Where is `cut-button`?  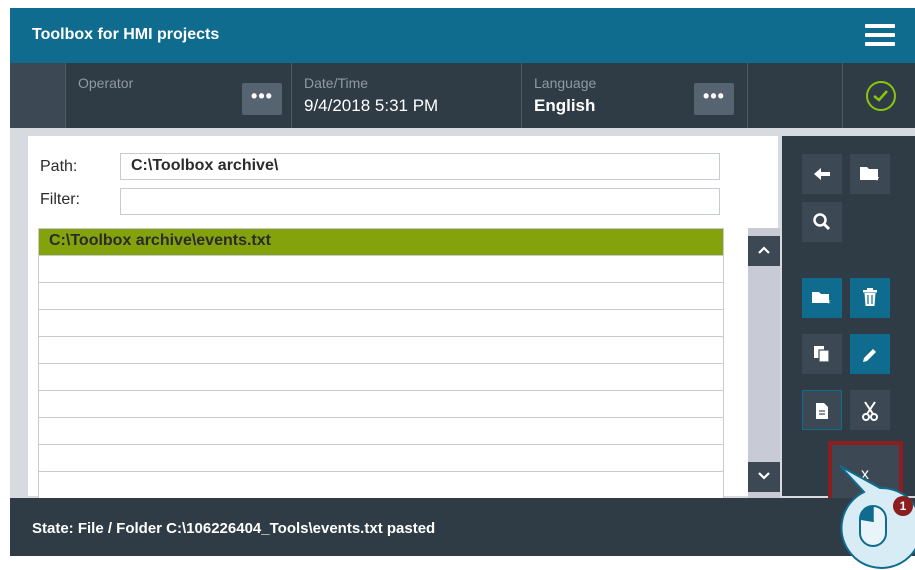
cut-button is located at coordinates (870, 410).